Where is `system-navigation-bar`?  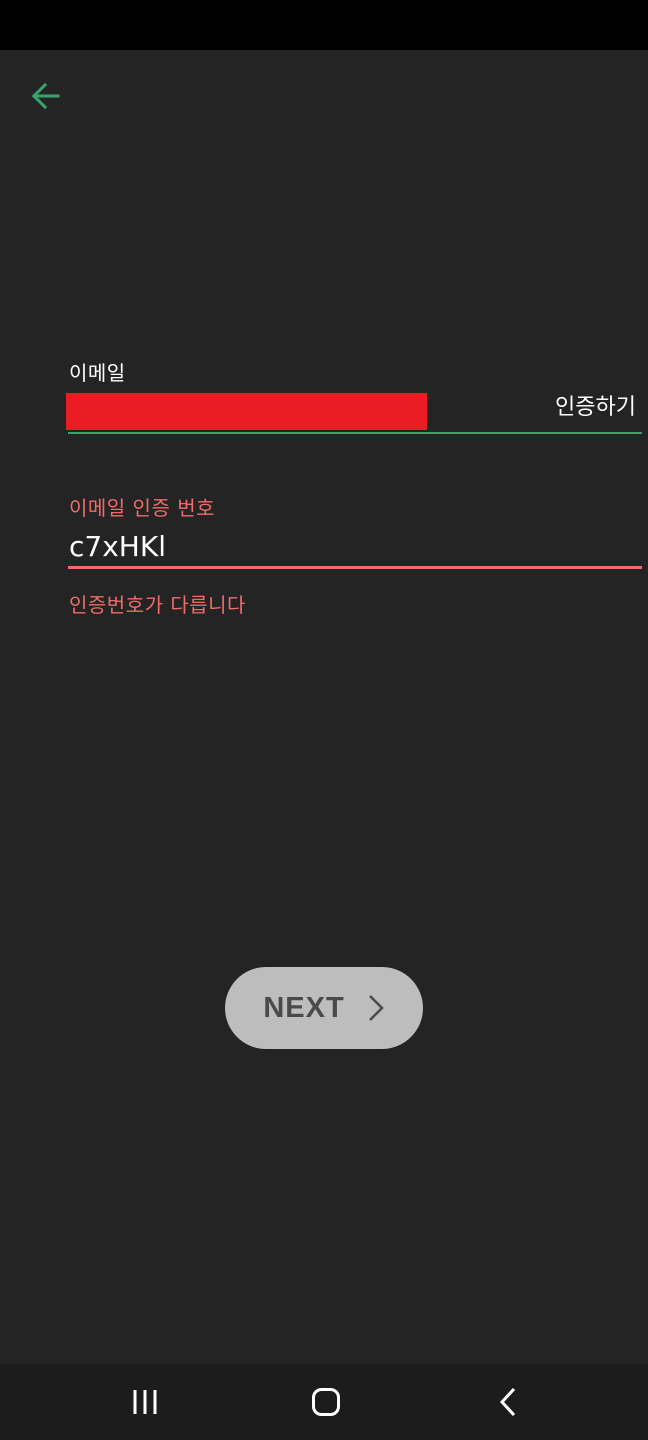
system-navigation-bar is located at coordinates (324, 1402).